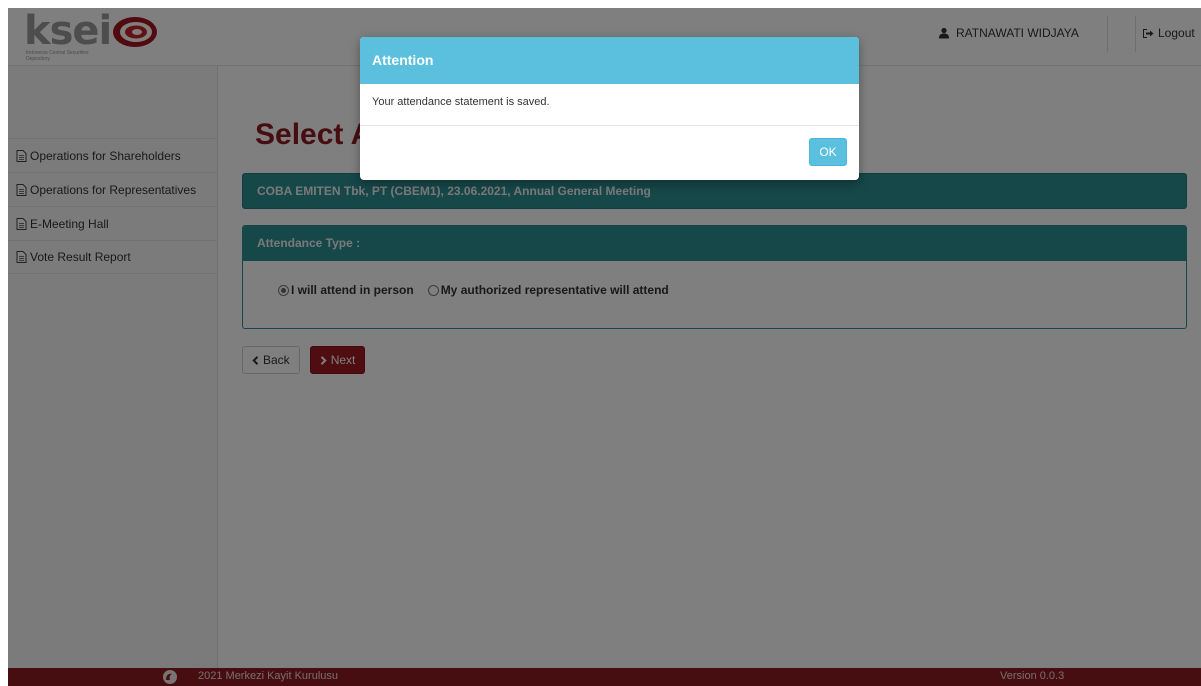 The image size is (1201, 686). Describe the element at coordinates (609, 105) in the screenshot. I see `dialog-message: Your attendance statement is saved.` at that location.